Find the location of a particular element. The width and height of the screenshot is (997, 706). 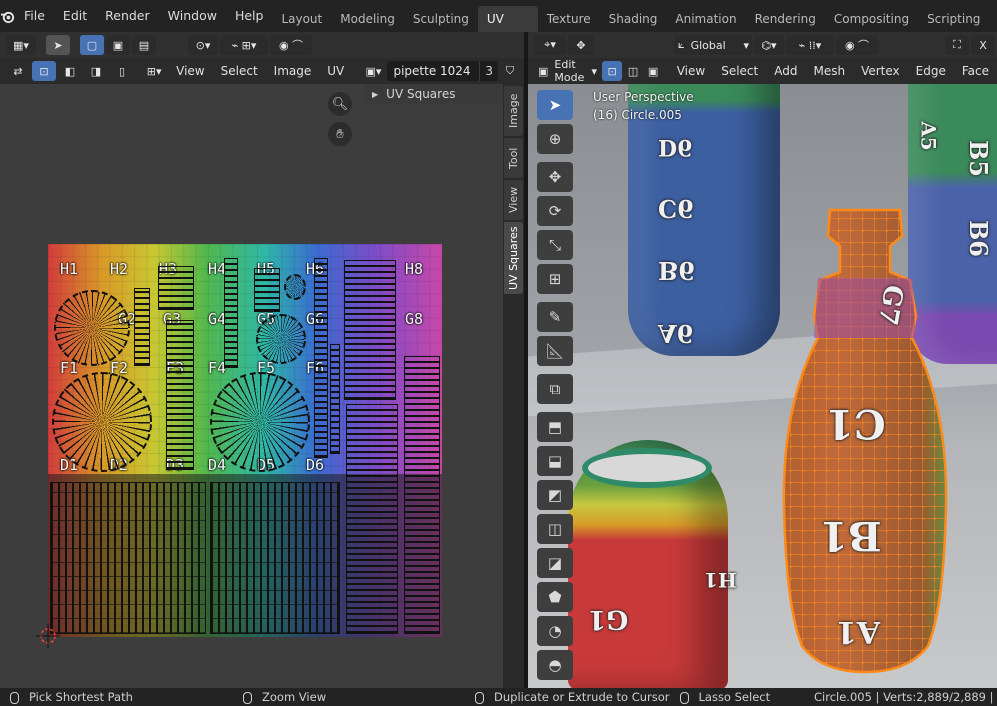

scale-tool-icon: ⤡ is located at coordinates (555, 245).